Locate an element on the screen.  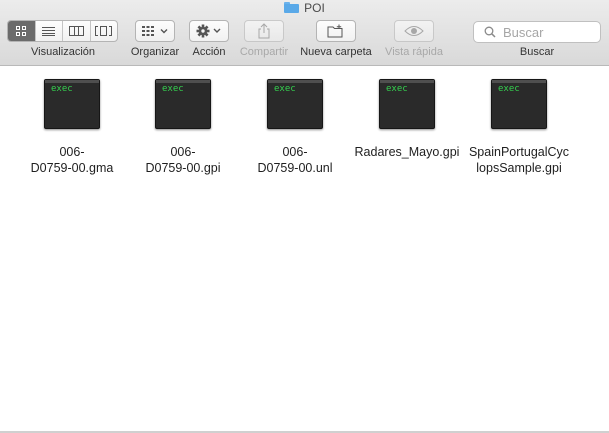
window-title-text: POI is located at coordinates (314, 7).